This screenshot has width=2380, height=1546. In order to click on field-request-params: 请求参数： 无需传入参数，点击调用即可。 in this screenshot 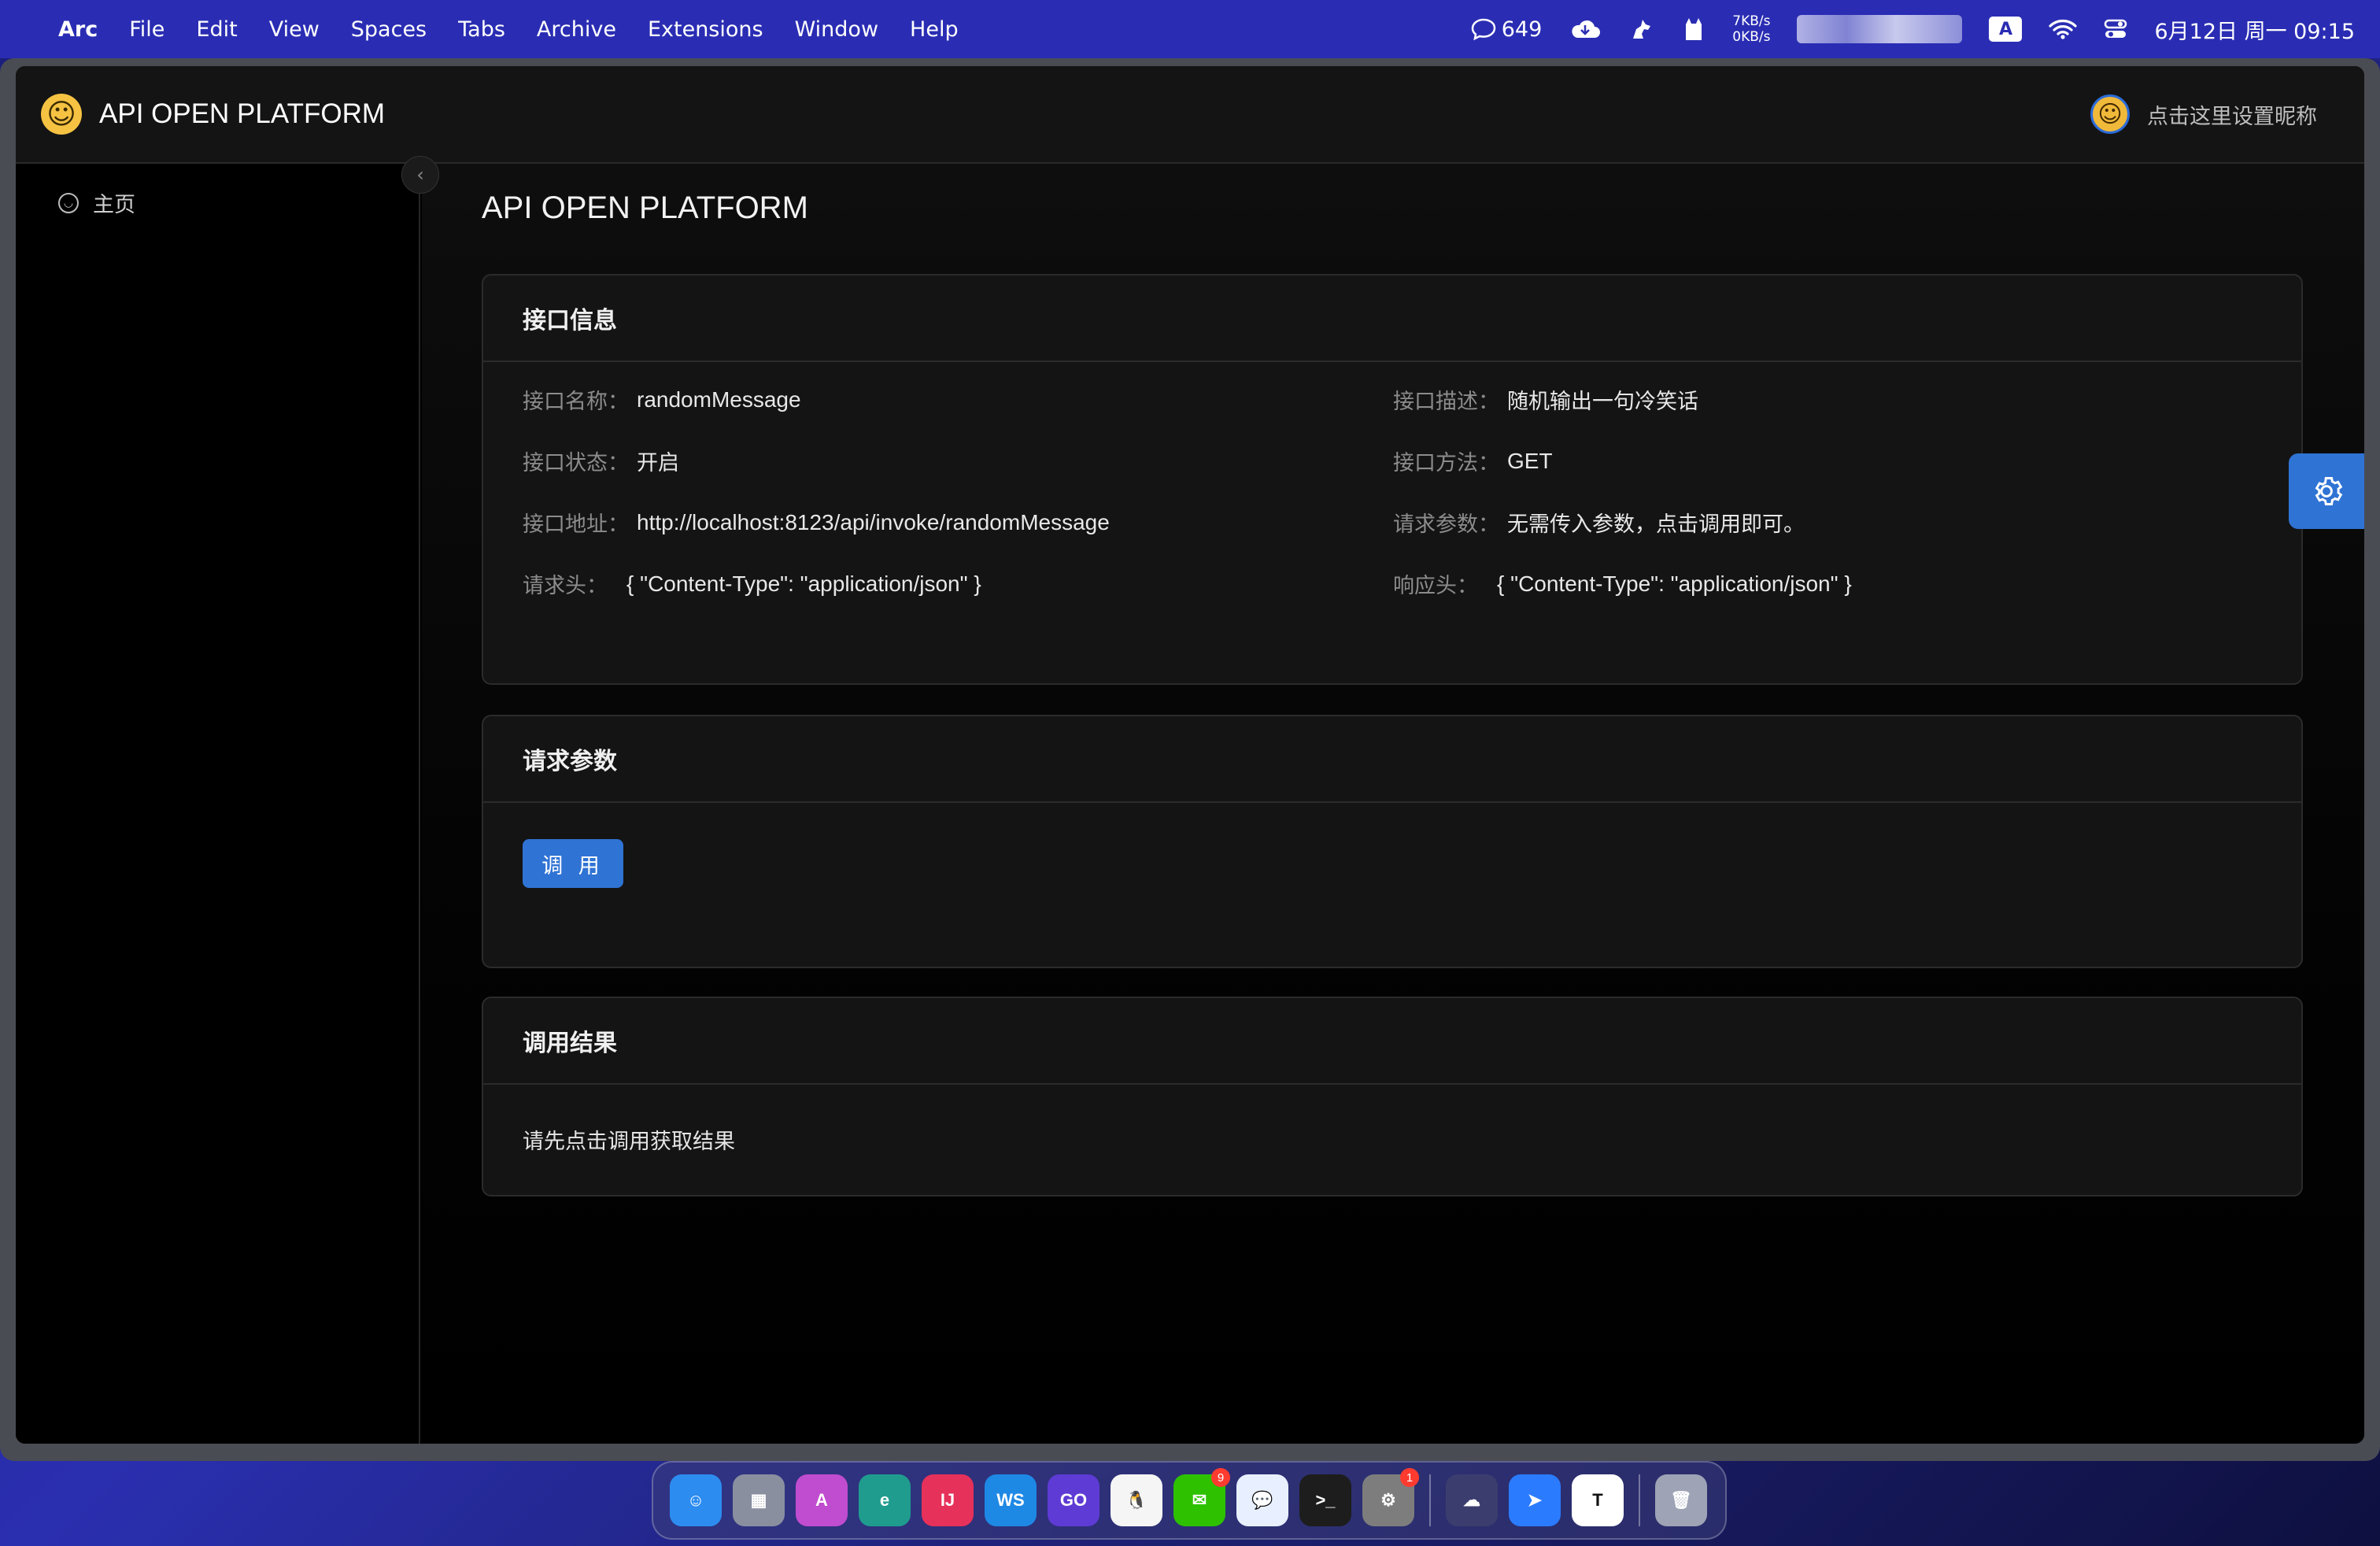, I will do `click(1599, 522)`.